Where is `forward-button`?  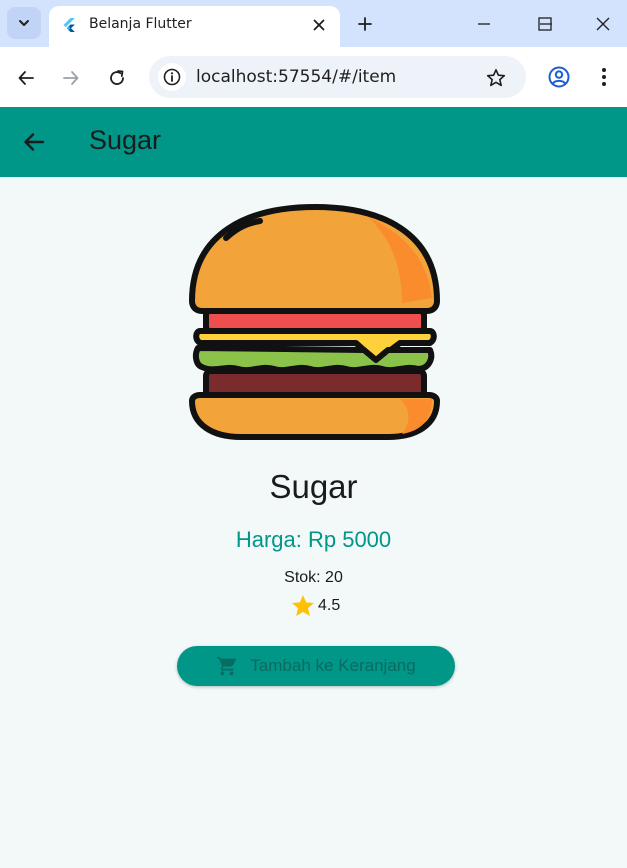
forward-button is located at coordinates (71, 78).